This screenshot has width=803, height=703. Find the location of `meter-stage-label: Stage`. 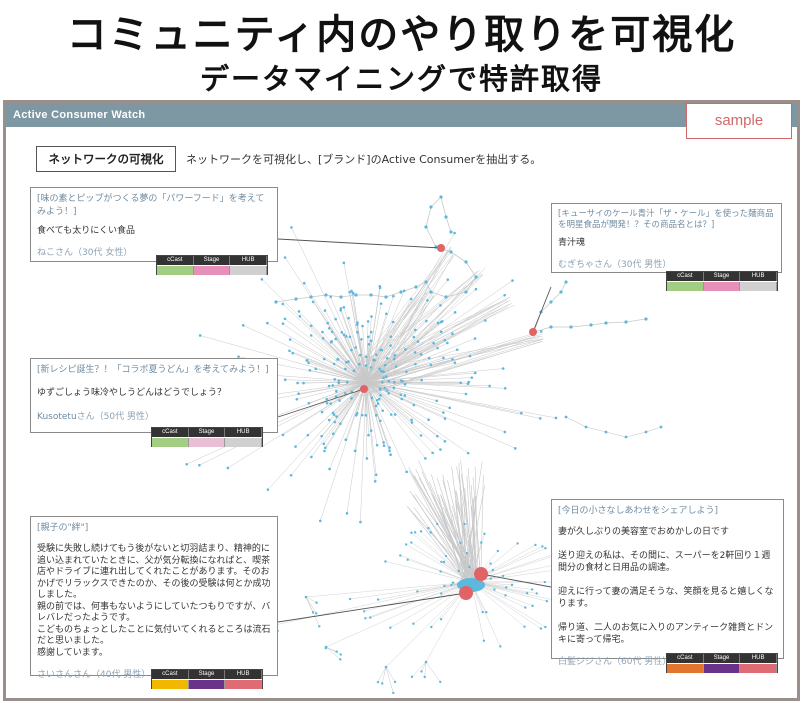

meter-stage-label: Stage is located at coordinates (207, 674).